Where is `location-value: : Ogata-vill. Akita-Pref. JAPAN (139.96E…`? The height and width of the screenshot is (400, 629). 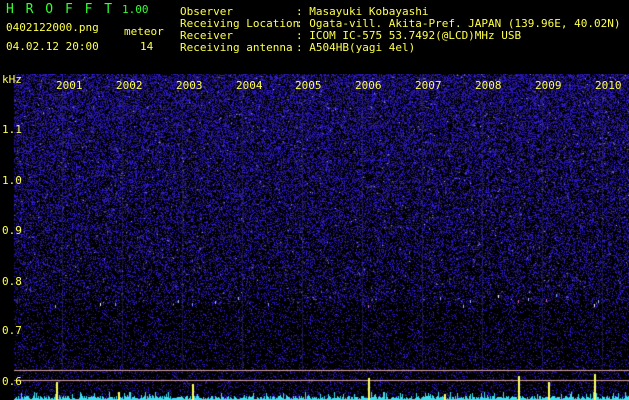
location-value: : Ogata-vill. Akita-Pref. JAPAN (139.96E… is located at coordinates (458, 23).